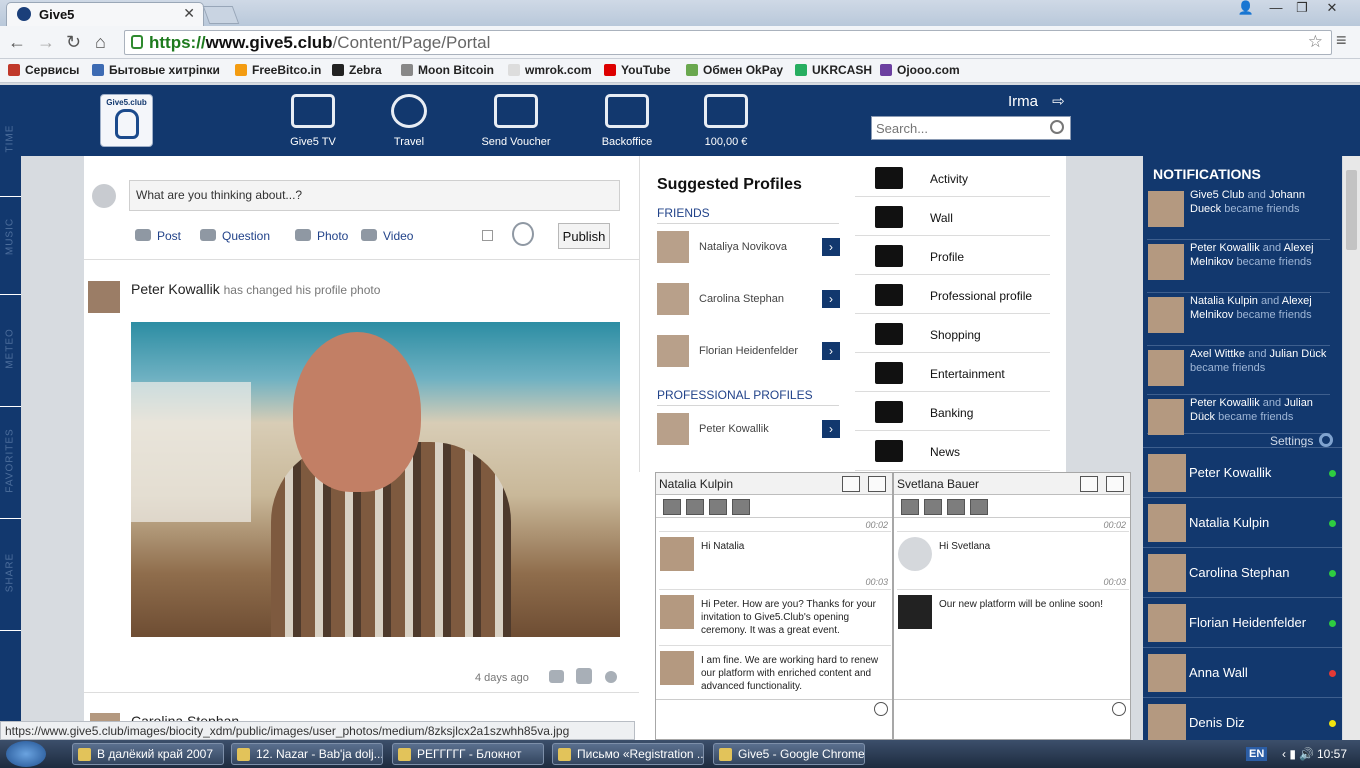  What do you see at coordinates (1224, 301) in the screenshot?
I see `notif-actor: Natalia Kulpin` at bounding box center [1224, 301].